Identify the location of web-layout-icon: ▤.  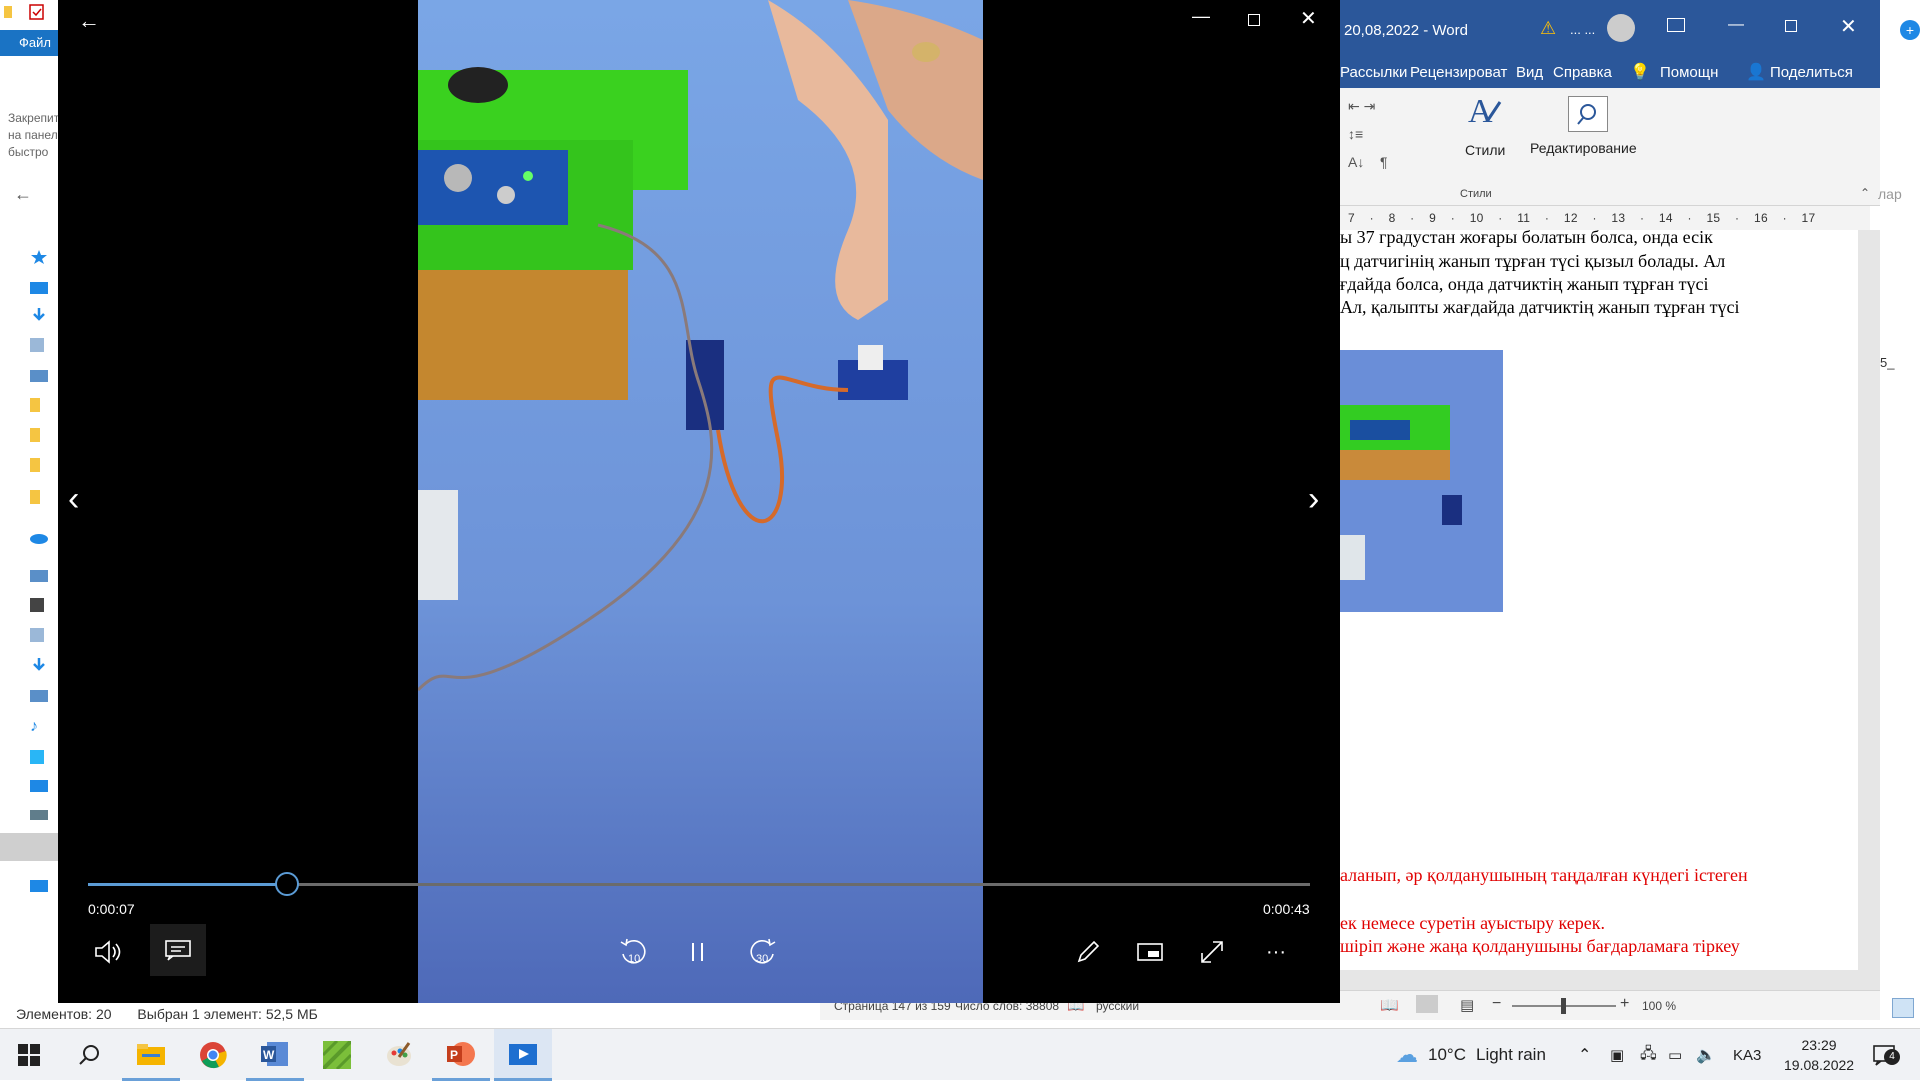
(1467, 1005).